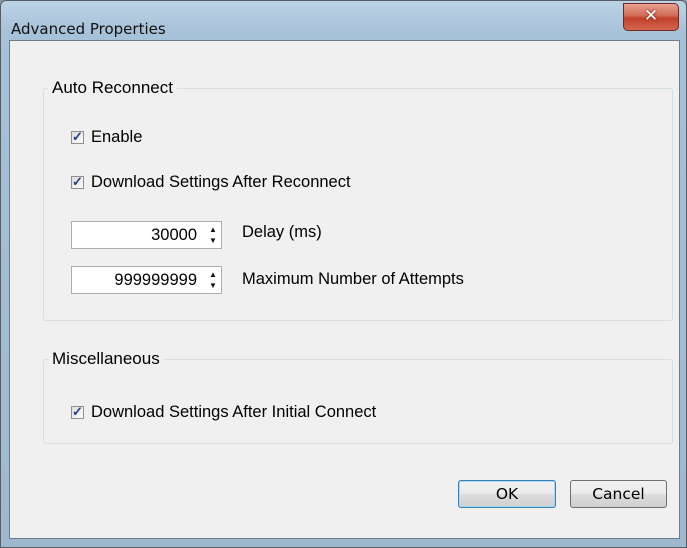 Image resolution: width=687 pixels, height=548 pixels. Describe the element at coordinates (618, 494) in the screenshot. I see `cancel-button: Cancel` at that location.